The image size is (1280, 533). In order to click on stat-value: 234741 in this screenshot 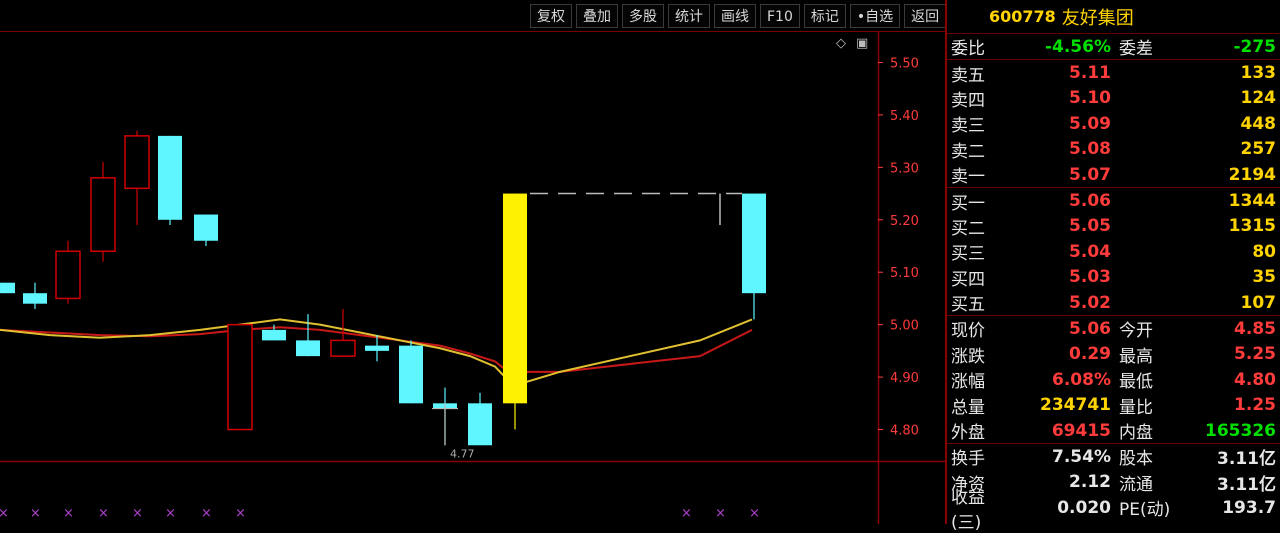, I will do `click(1075, 405)`.